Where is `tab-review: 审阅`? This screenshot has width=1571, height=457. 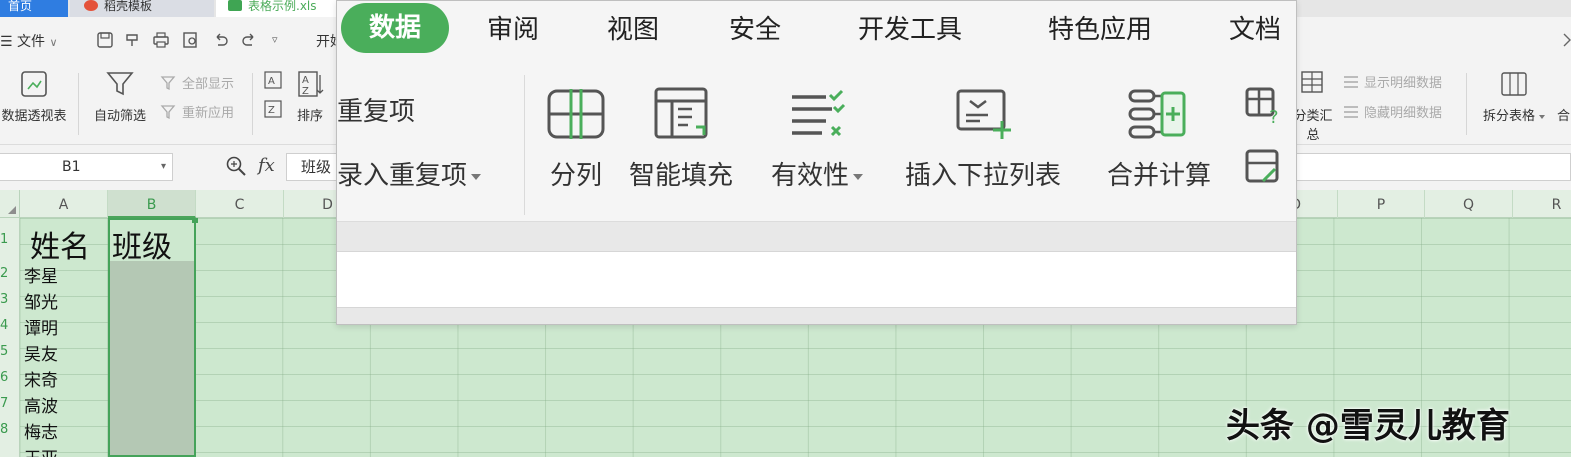
tab-review: 审阅 is located at coordinates (513, 27).